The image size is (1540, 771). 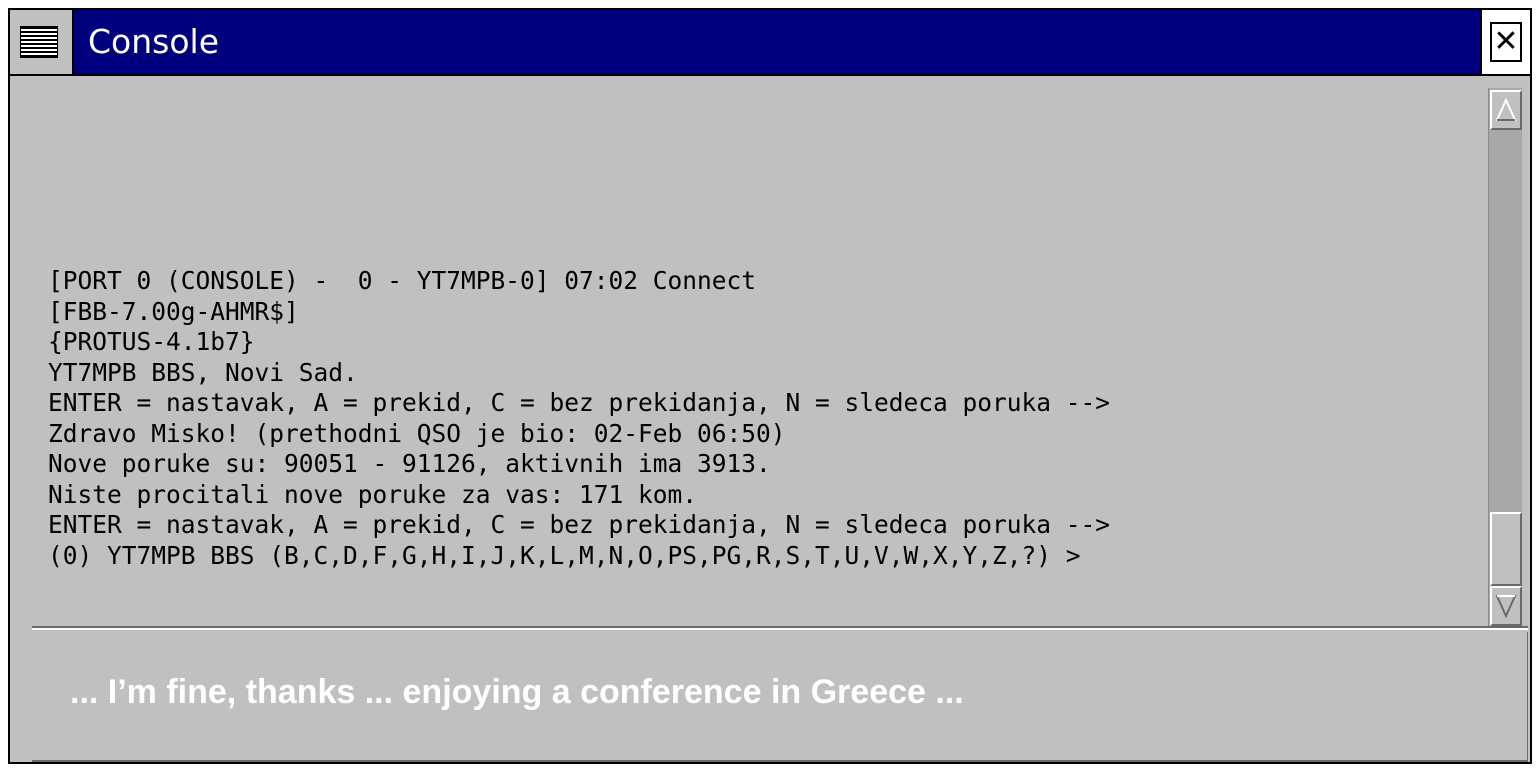 I want to click on console-line: [FBB-7.00g-AHMR$], so click(x=173, y=311).